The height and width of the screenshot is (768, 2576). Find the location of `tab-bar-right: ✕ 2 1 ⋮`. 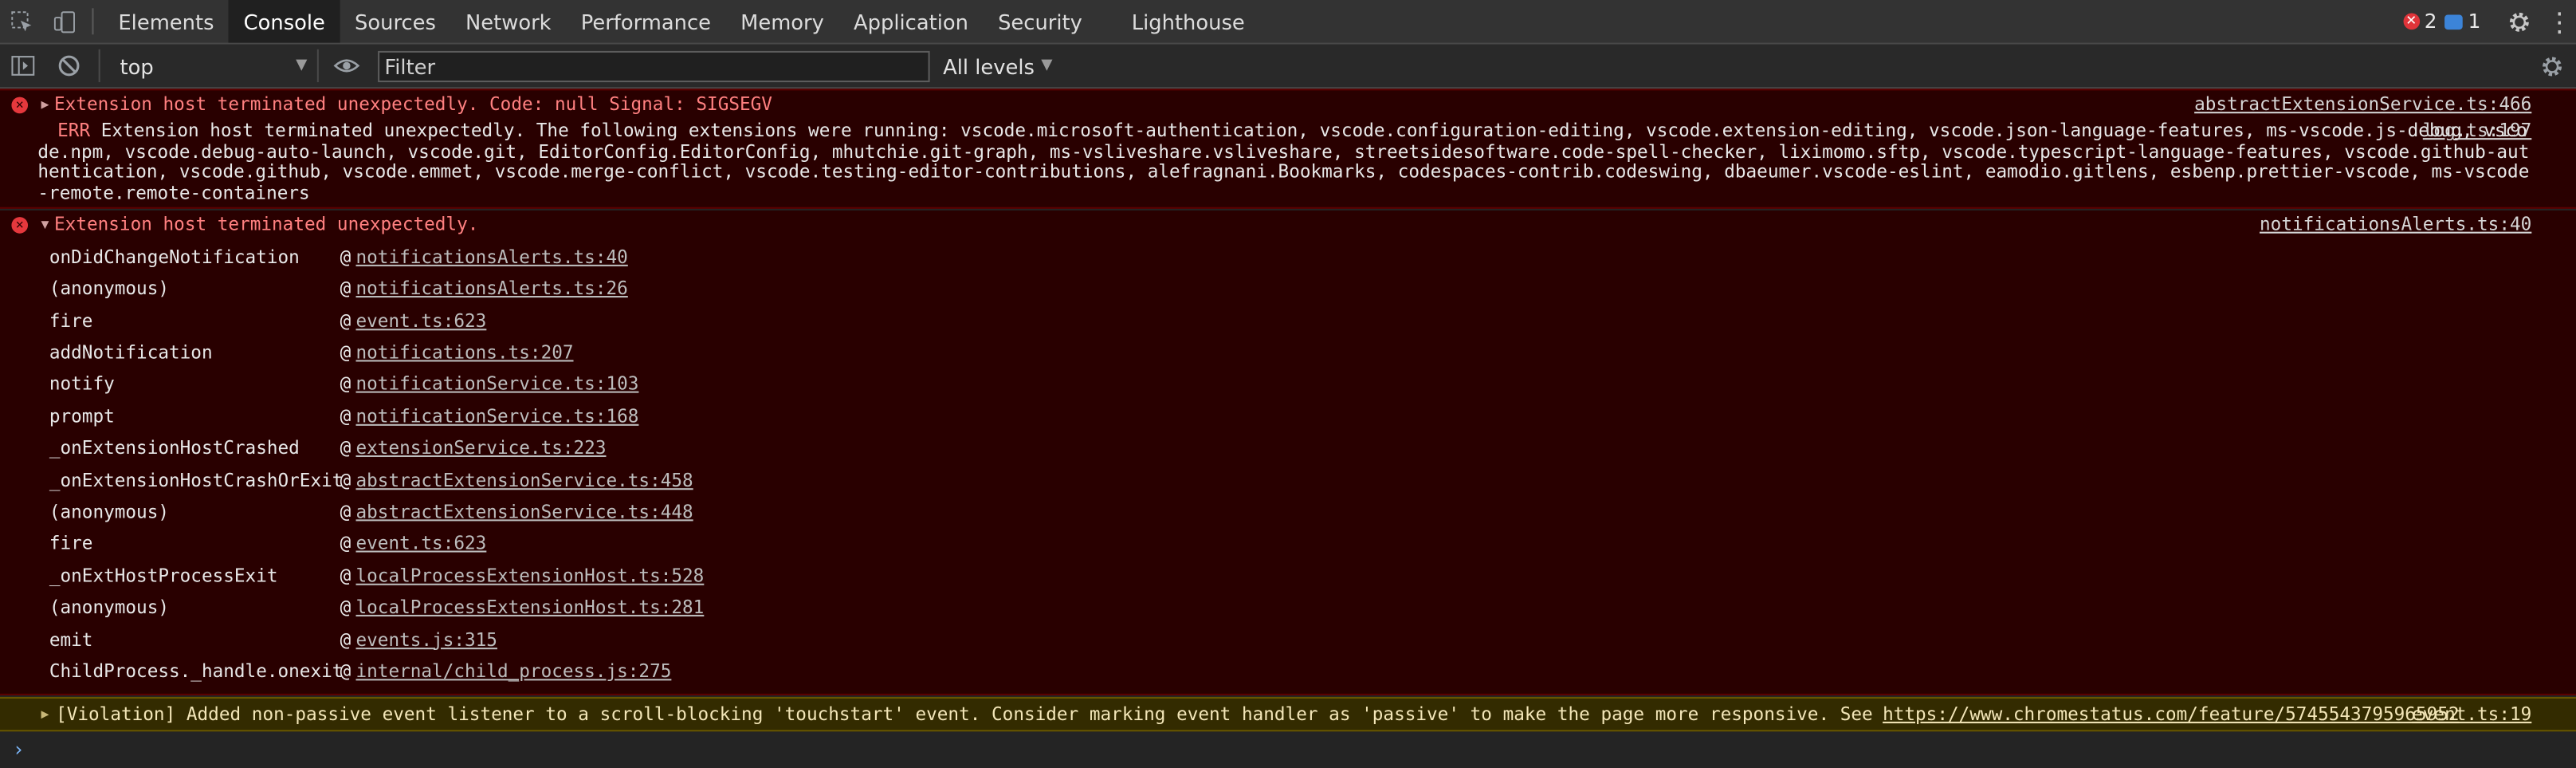

tab-bar-right: ✕ 2 1 ⋮ is located at coordinates (2489, 21).